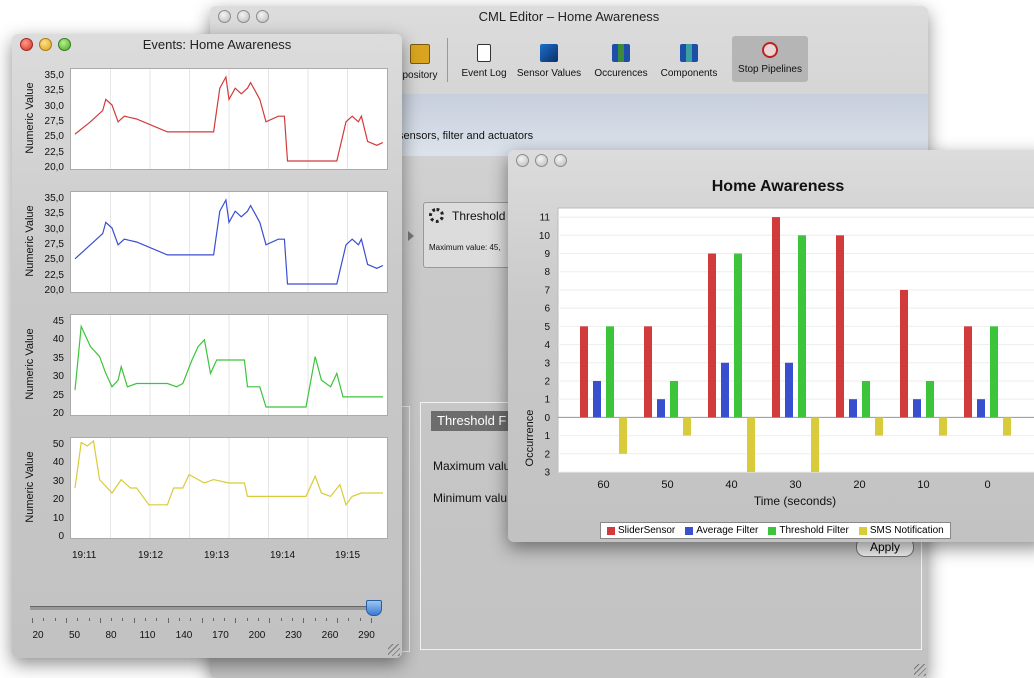 This screenshot has height=678, width=1034. I want to click on legend-label: SMS Notification, so click(906, 530).